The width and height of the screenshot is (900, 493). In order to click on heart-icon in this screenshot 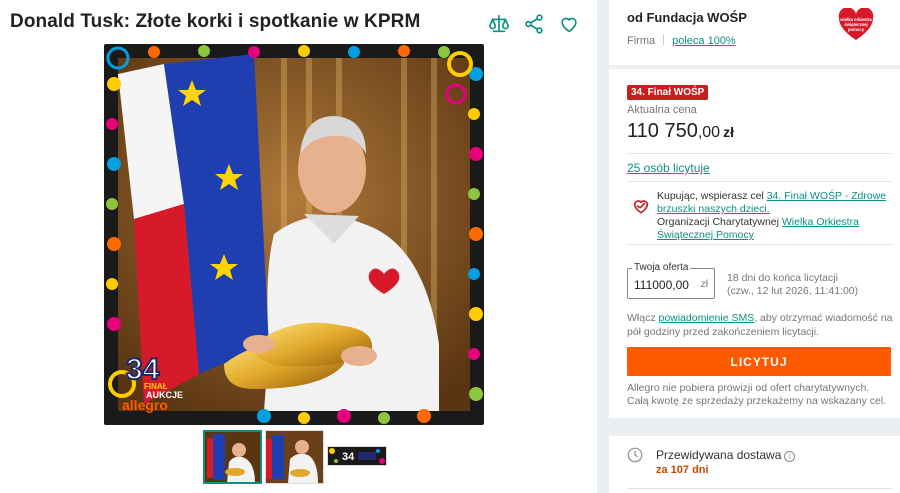, I will do `click(569, 24)`.